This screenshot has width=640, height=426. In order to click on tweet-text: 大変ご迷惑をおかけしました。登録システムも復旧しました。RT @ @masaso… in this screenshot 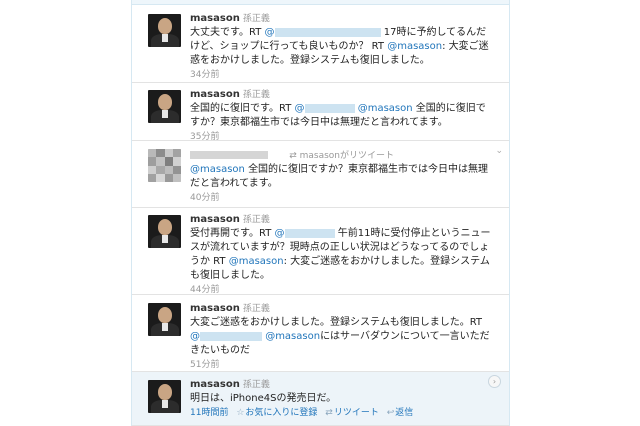, I will do `click(342, 337)`.